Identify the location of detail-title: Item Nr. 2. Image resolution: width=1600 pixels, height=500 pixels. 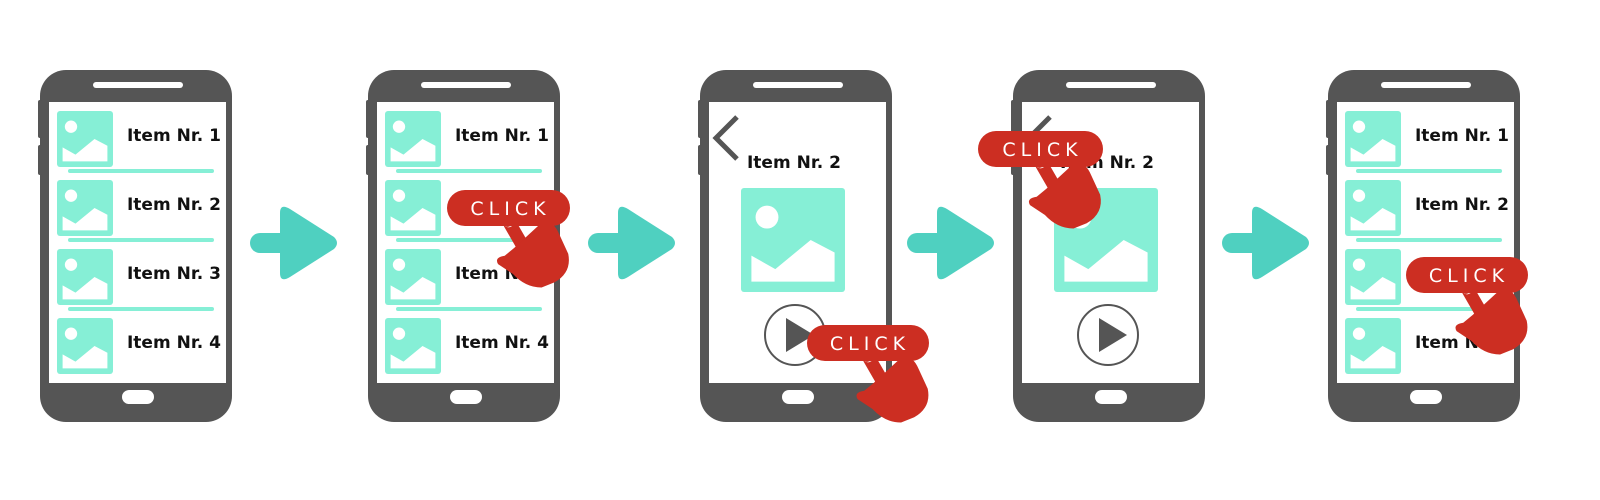
(794, 163).